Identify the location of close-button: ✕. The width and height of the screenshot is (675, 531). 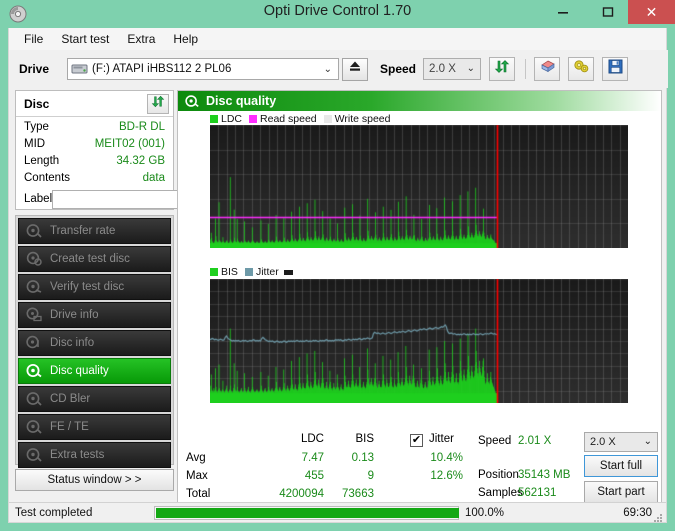
(651, 12).